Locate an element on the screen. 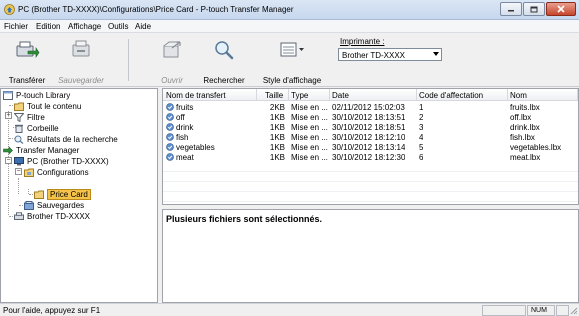 This screenshot has width=579, height=316. tree-item-label: Brother TD-XXXX is located at coordinates (58, 216).